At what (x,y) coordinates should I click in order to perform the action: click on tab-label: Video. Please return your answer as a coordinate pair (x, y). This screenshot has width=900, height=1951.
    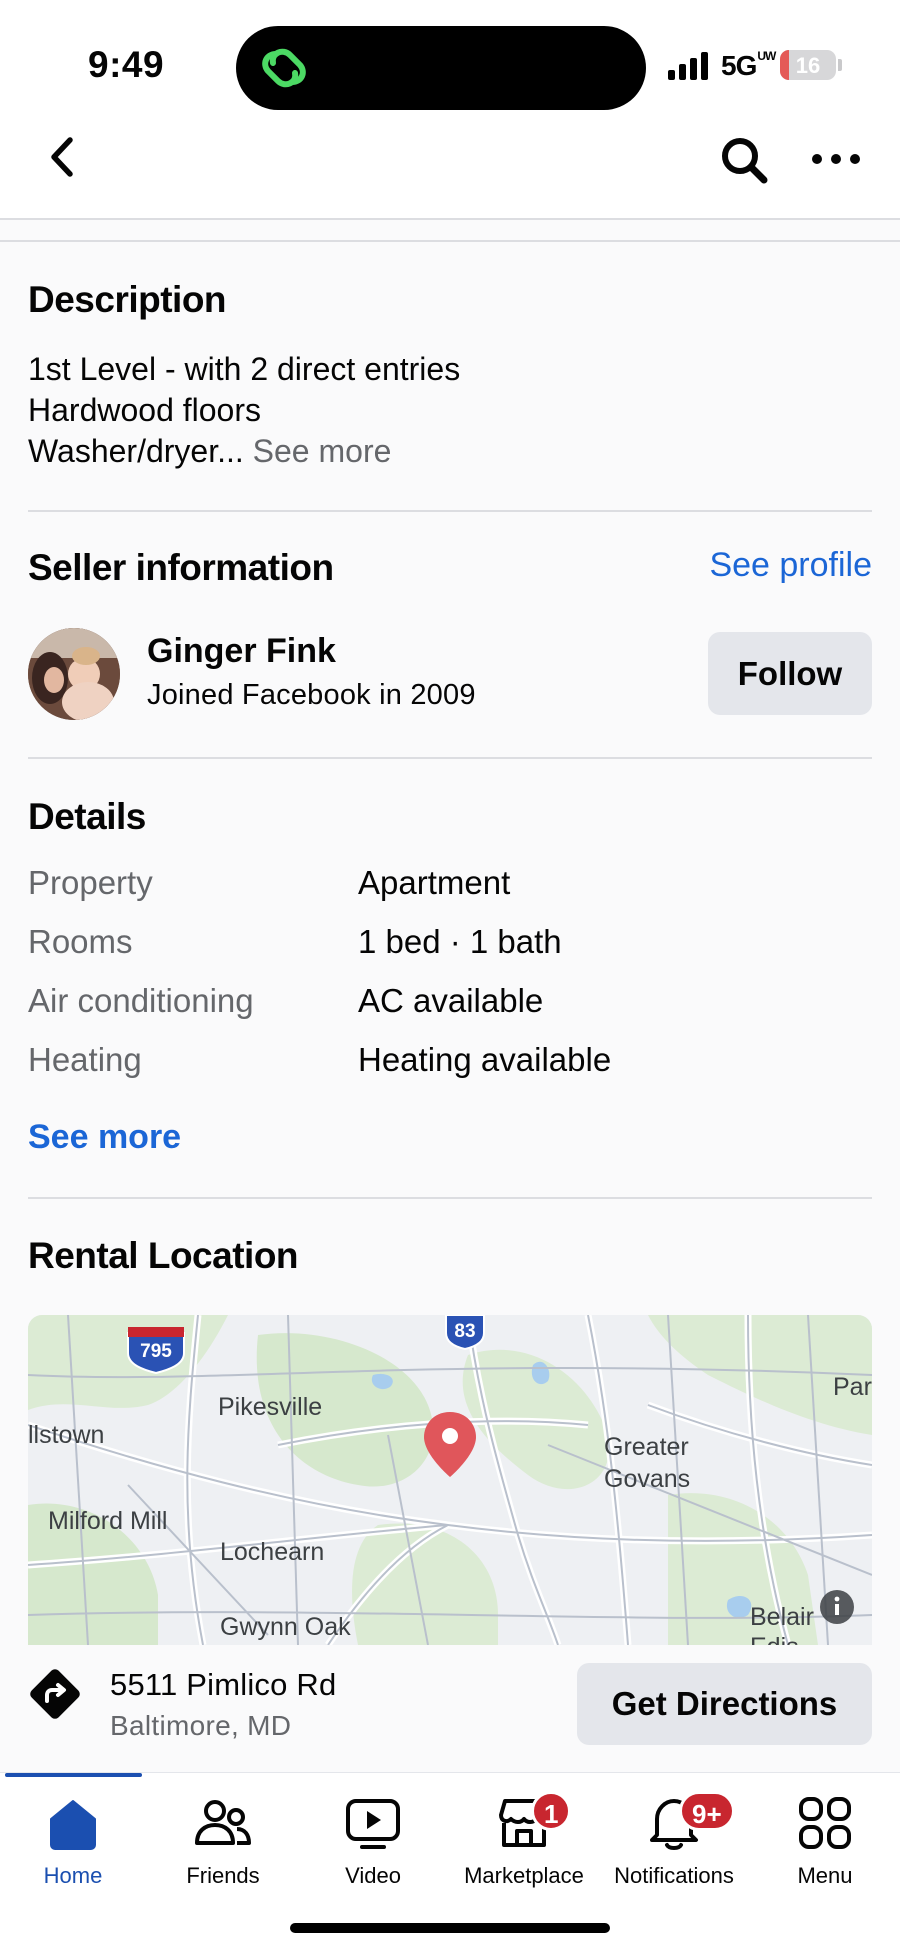
    Looking at the image, I should click on (373, 1875).